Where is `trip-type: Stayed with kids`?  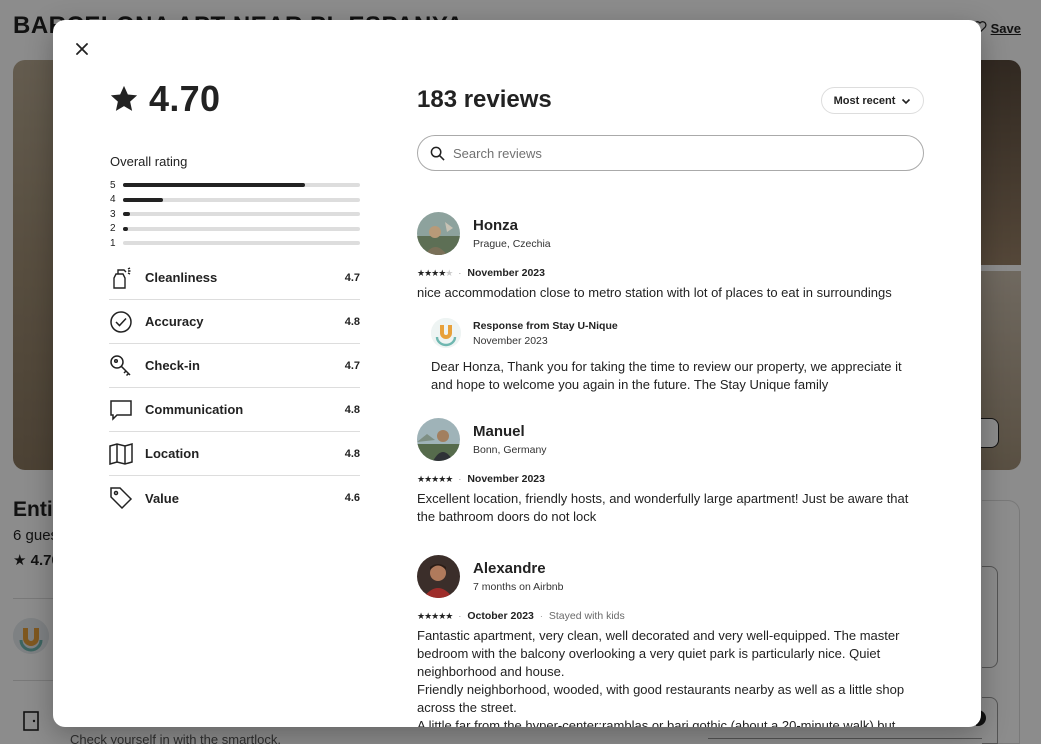
trip-type: Stayed with kids is located at coordinates (586, 616).